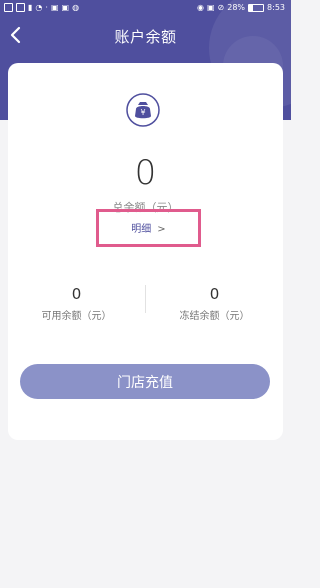 The image size is (320, 588). What do you see at coordinates (276, 7) in the screenshot?
I see `status-time: 8:53` at bounding box center [276, 7].